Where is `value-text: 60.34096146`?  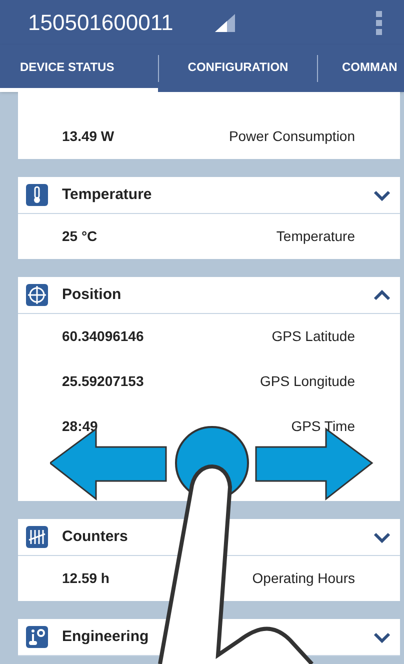 value-text: 60.34096146 is located at coordinates (103, 336).